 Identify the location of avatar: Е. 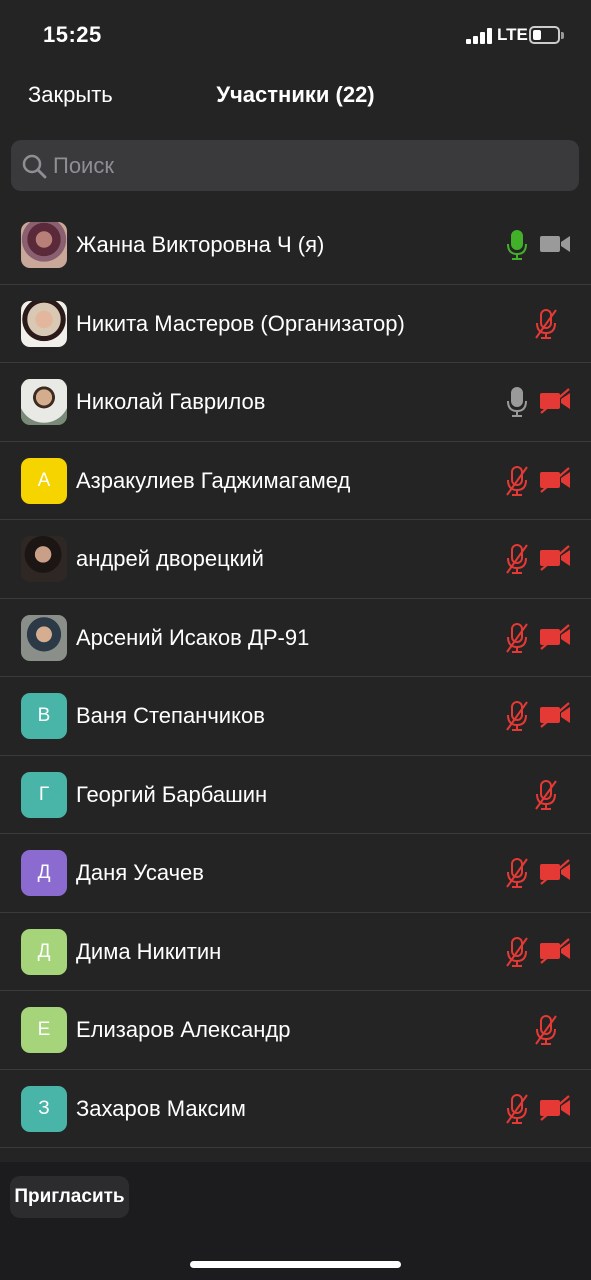
(44, 1030).